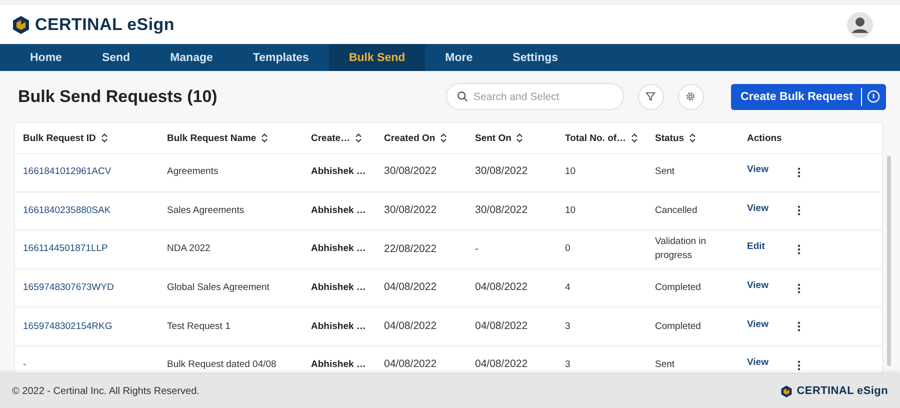 The width and height of the screenshot is (900, 408). I want to click on request-id-link: 1661840235880SAK, so click(67, 210).